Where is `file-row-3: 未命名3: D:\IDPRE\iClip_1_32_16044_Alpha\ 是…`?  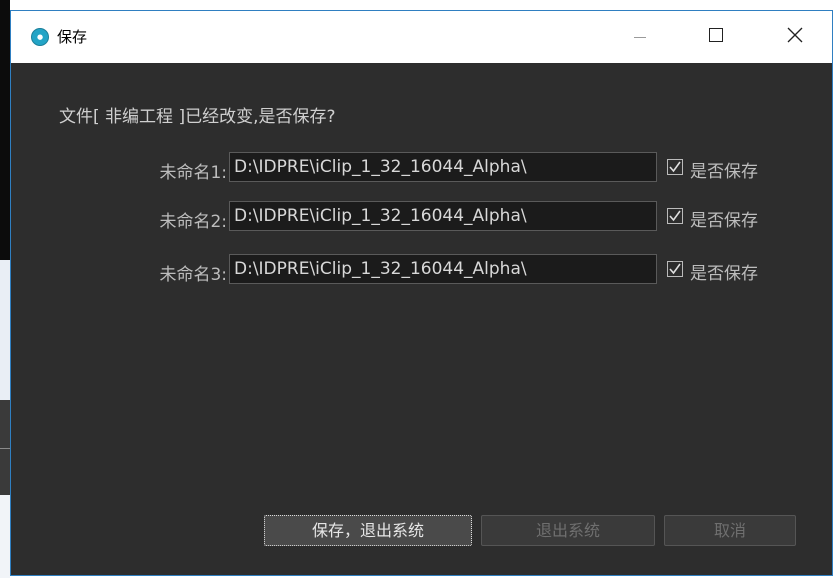 file-row-3: 未命名3: D:\IDPRE\iClip_1_32_16044_Alpha\ 是… is located at coordinates (421, 269).